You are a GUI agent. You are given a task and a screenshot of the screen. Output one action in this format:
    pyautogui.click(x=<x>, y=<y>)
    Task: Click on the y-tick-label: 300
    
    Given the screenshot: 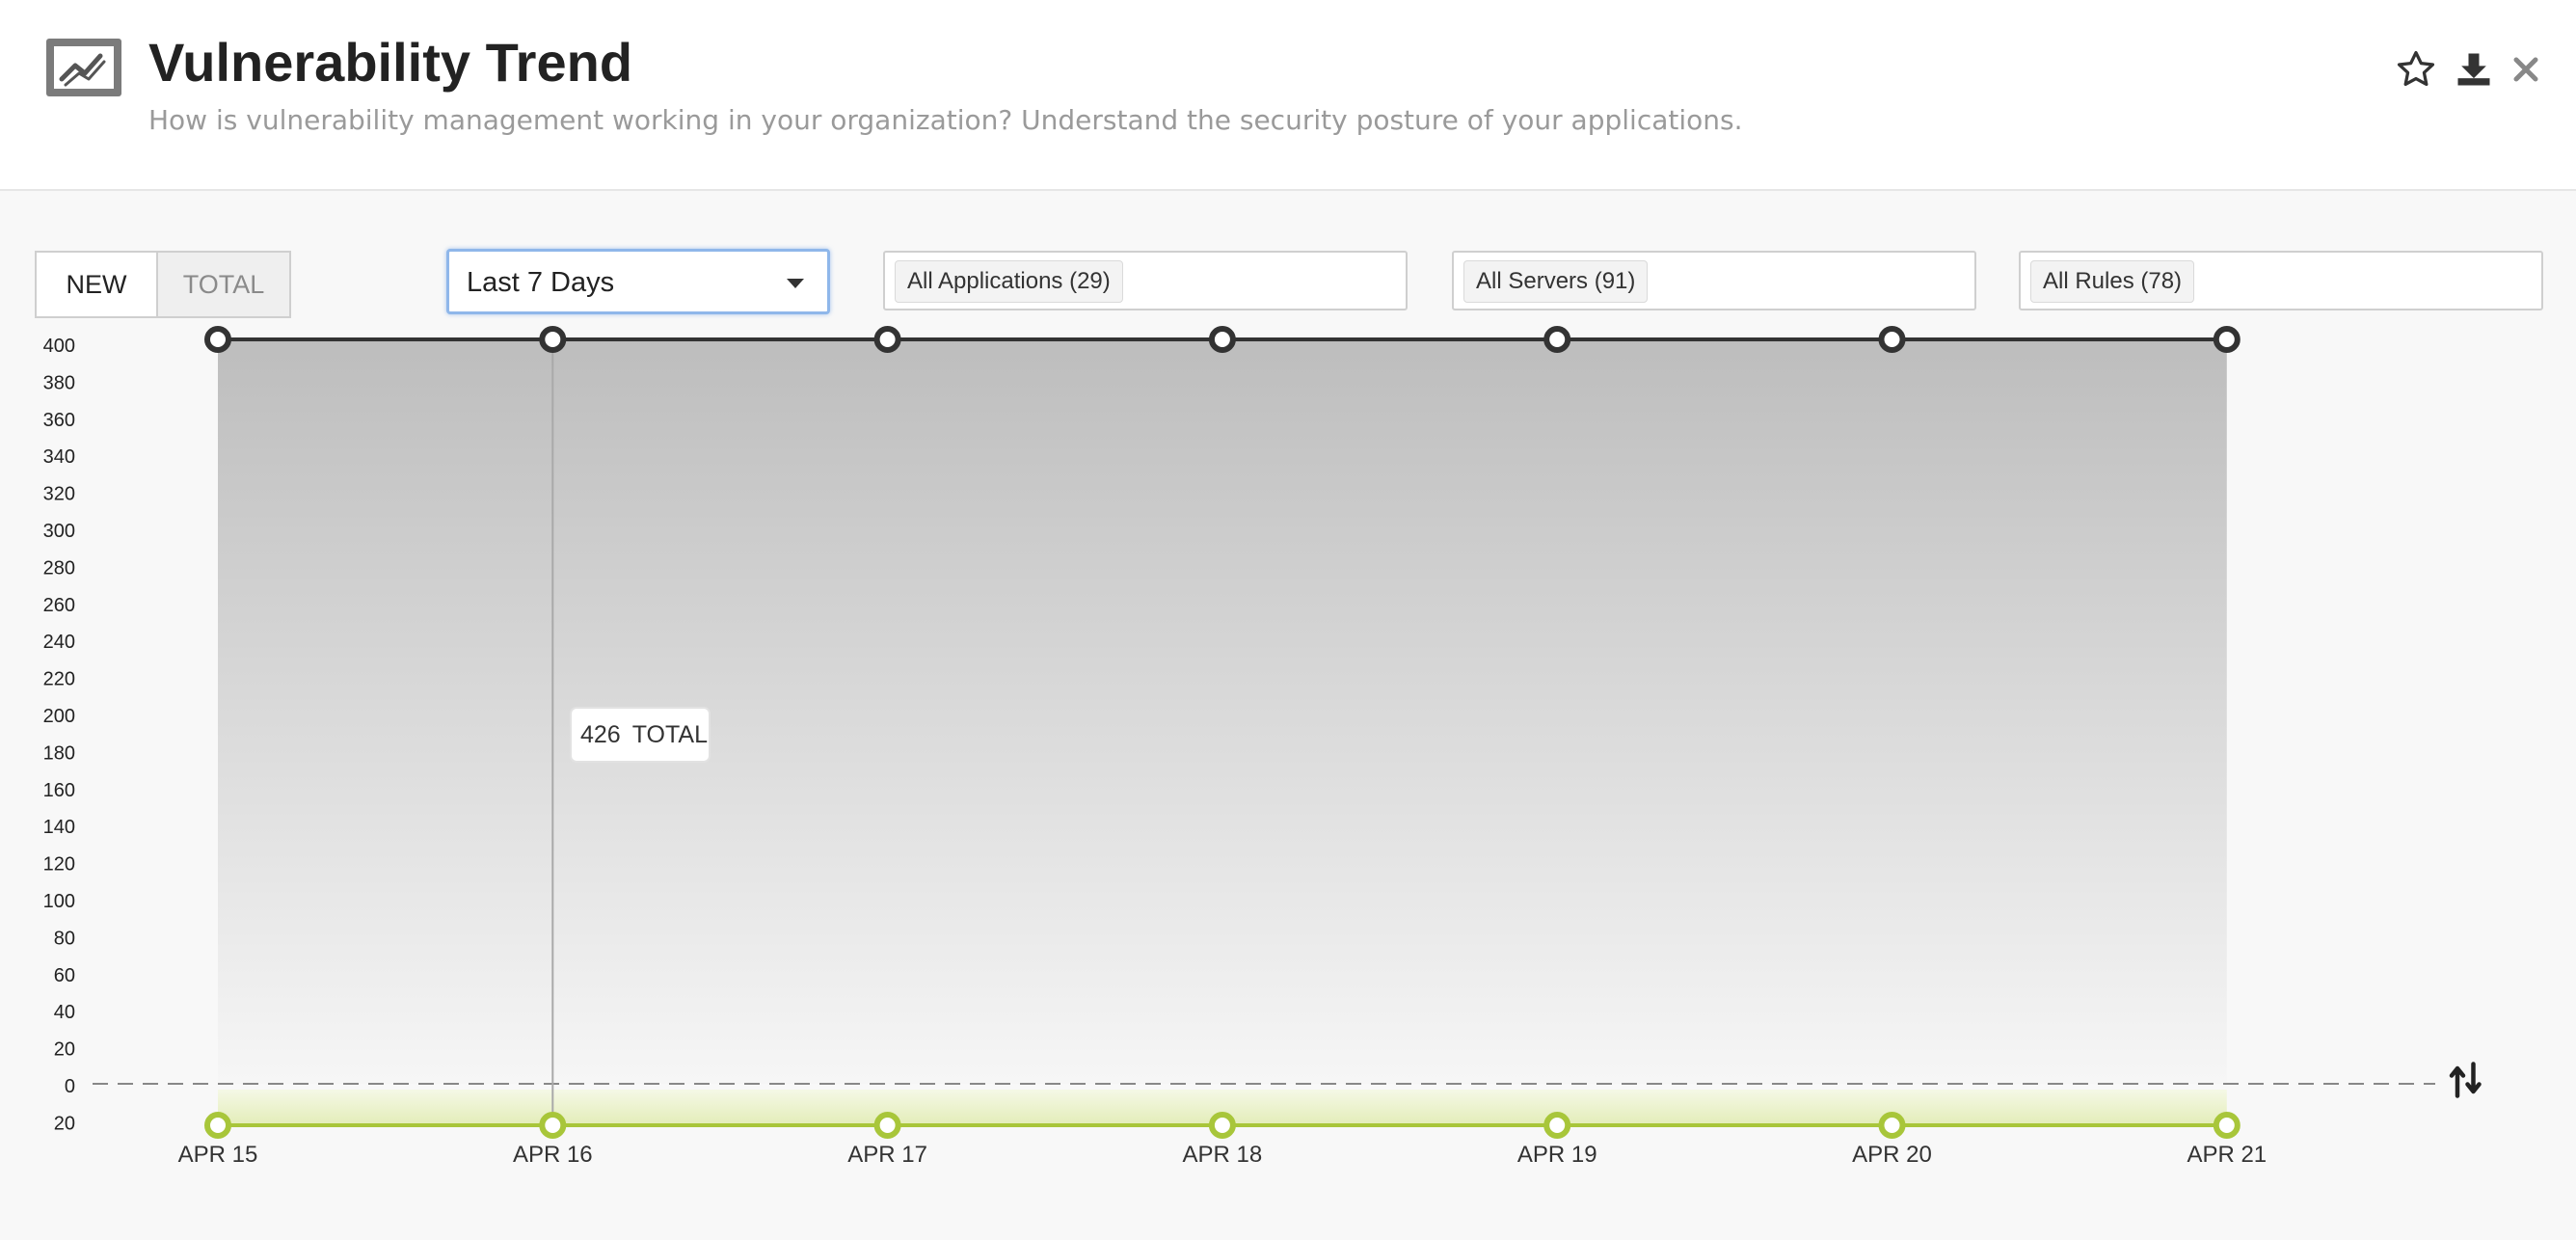 What is the action you would take?
    pyautogui.click(x=59, y=531)
    